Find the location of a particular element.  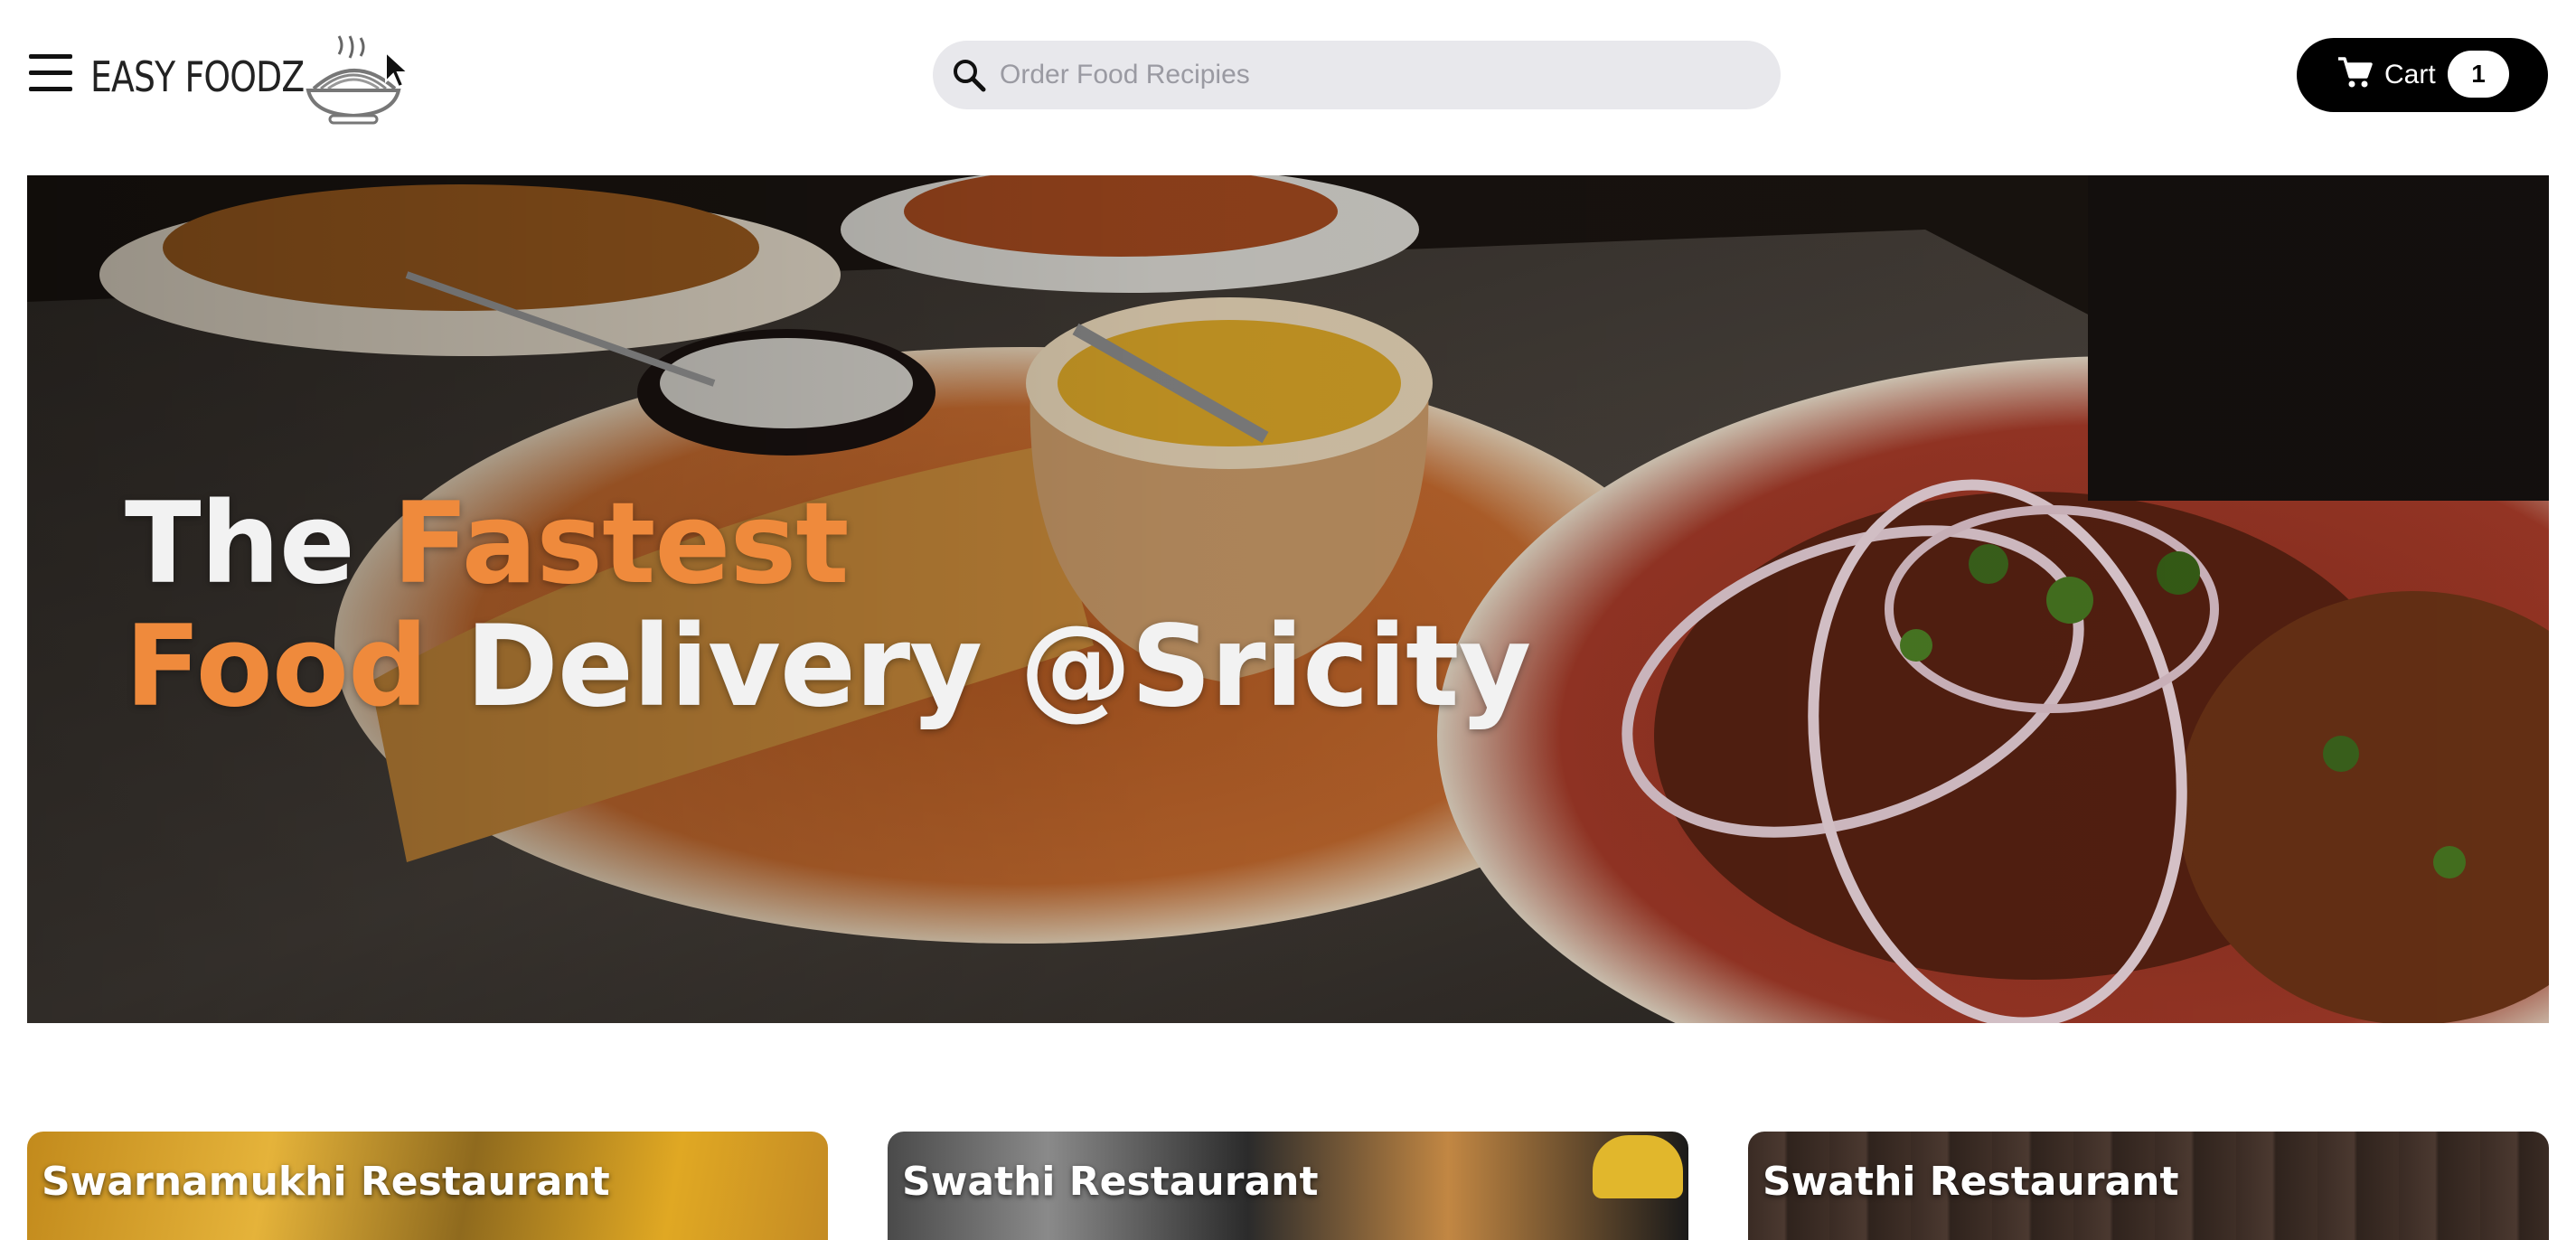

hamburger-menu-icon is located at coordinates (52, 72).